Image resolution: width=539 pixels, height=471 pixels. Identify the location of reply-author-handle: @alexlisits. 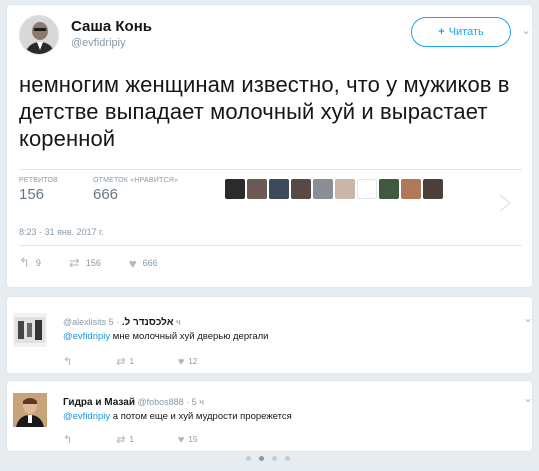
(84, 322).